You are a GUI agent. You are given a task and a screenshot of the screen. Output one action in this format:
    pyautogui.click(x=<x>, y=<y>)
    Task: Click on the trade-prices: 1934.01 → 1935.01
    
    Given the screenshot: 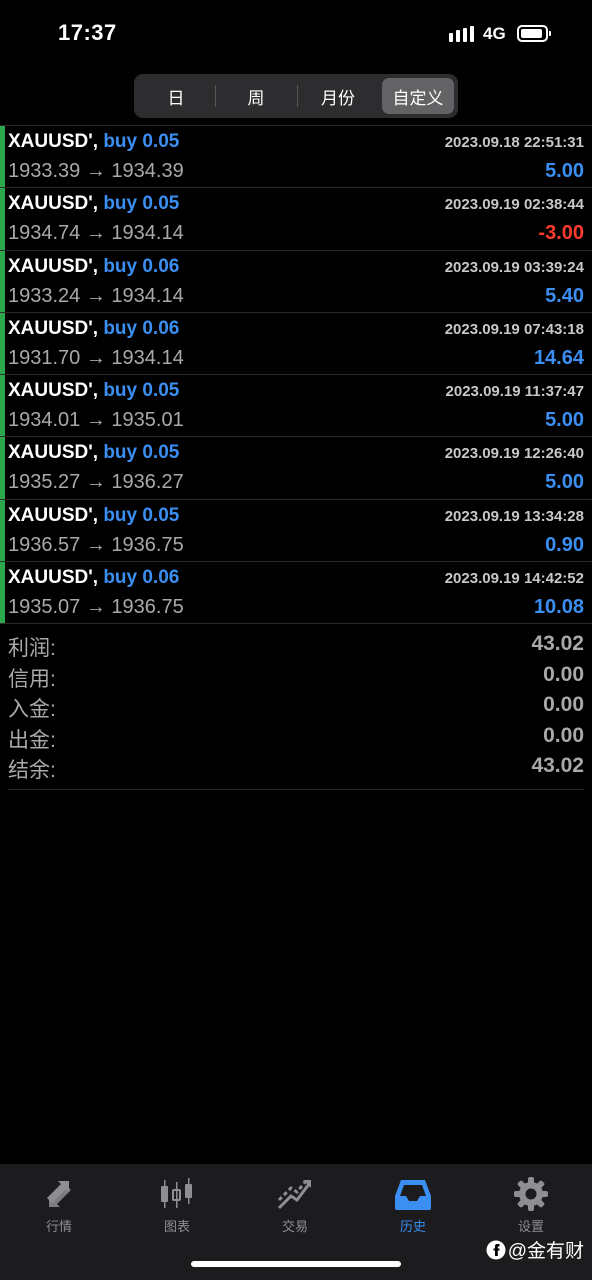 What is the action you would take?
    pyautogui.click(x=96, y=420)
    